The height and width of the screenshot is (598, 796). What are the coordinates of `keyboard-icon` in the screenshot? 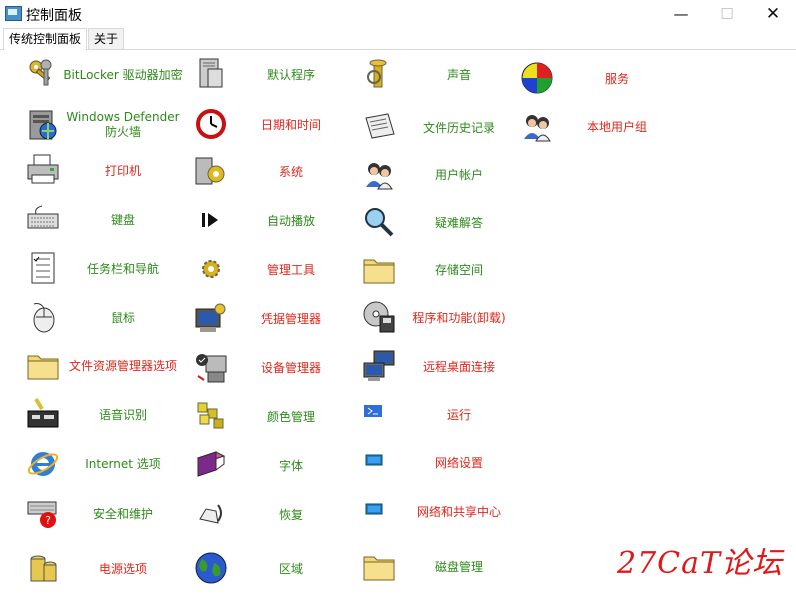 It's located at (43, 219).